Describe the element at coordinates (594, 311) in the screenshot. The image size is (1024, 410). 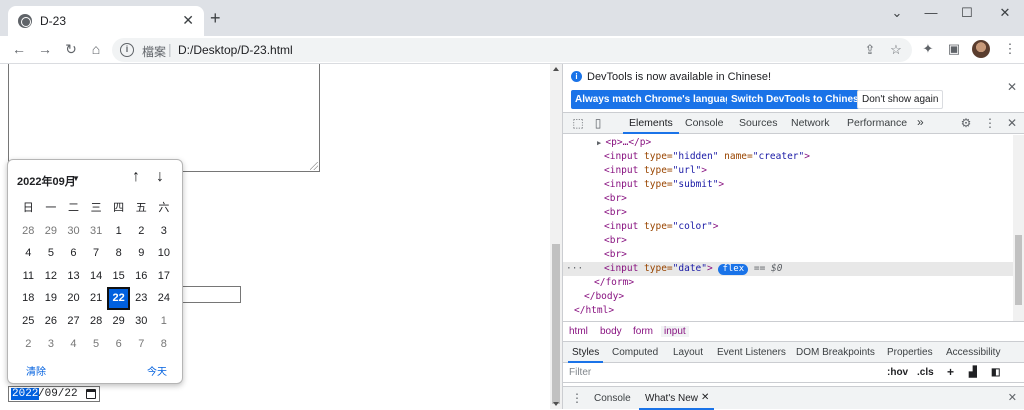
I see `dom-node-html-close: </html>` at that location.